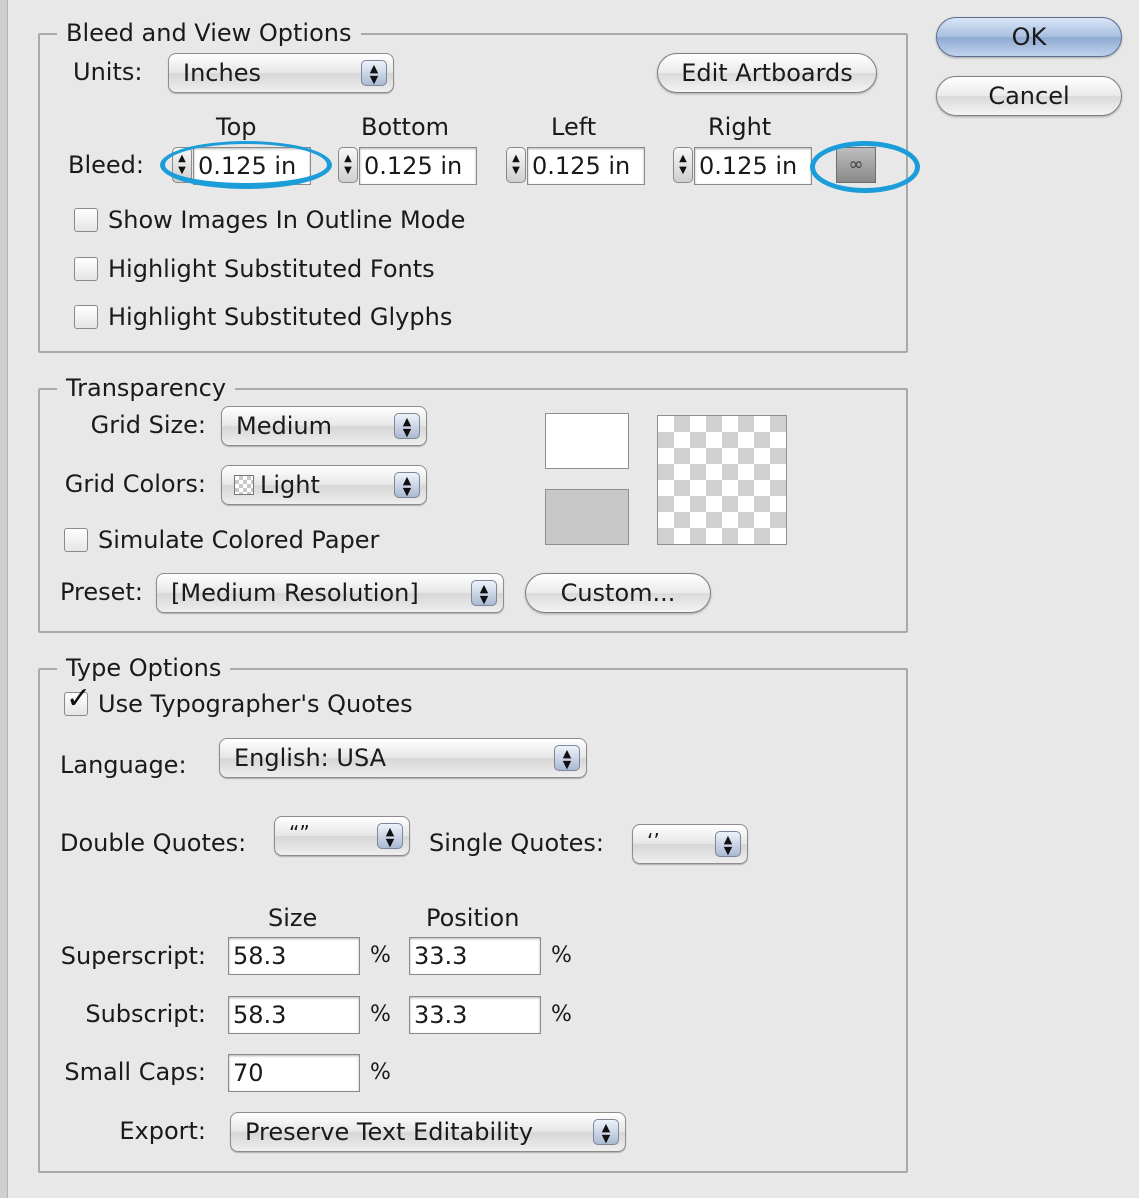 This screenshot has height=1198, width=1139. I want to click on export-popup: Preserve Text Editability ▲ ▼, so click(428, 1132).